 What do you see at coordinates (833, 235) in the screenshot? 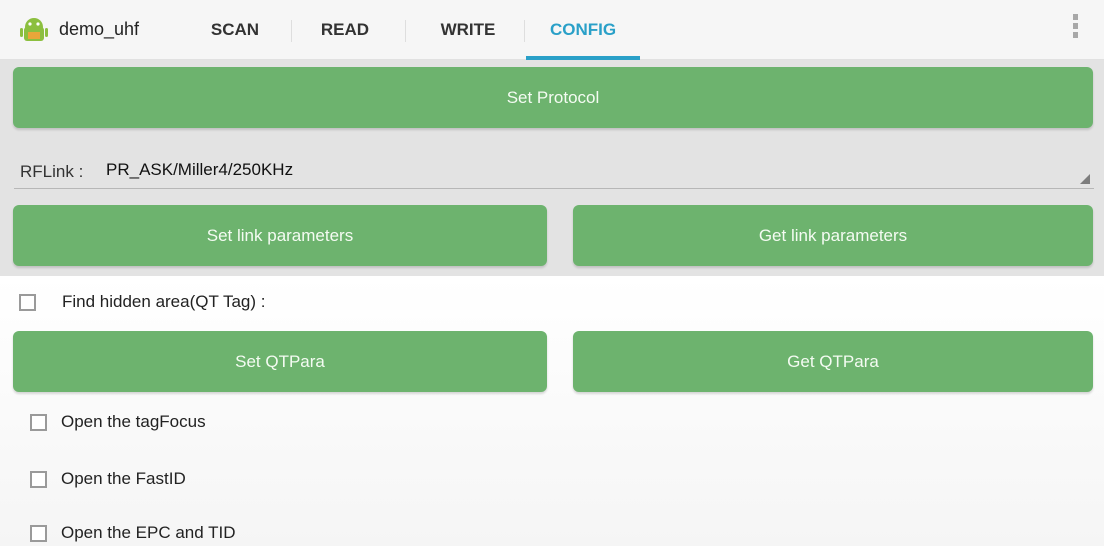
I see `get-link-parameters-button: Get link parameters` at bounding box center [833, 235].